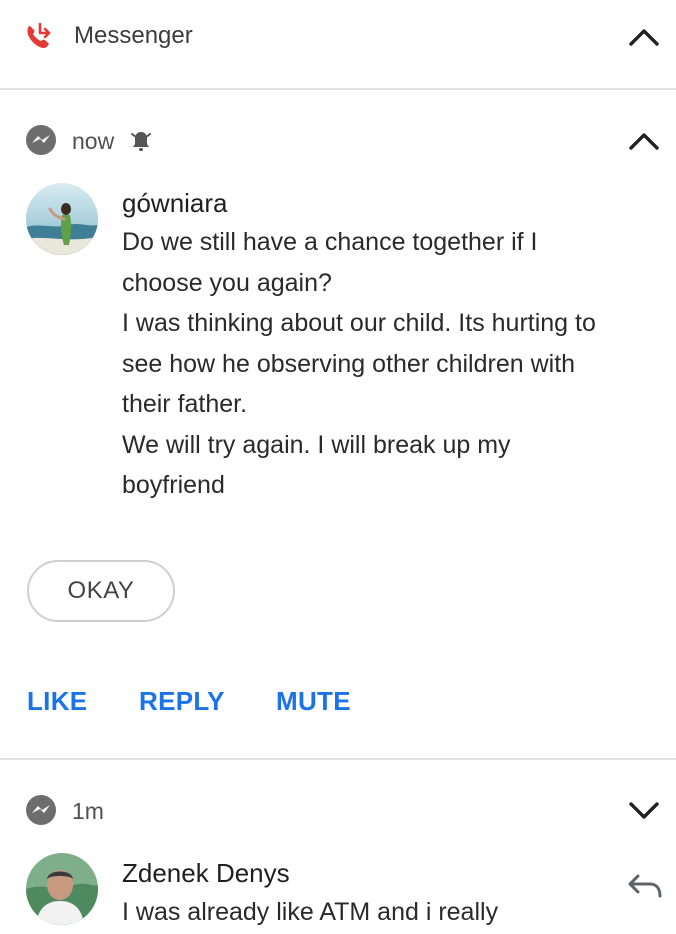  Describe the element at coordinates (101, 591) in the screenshot. I see `okay-quick-reply-button: OKAY` at that location.